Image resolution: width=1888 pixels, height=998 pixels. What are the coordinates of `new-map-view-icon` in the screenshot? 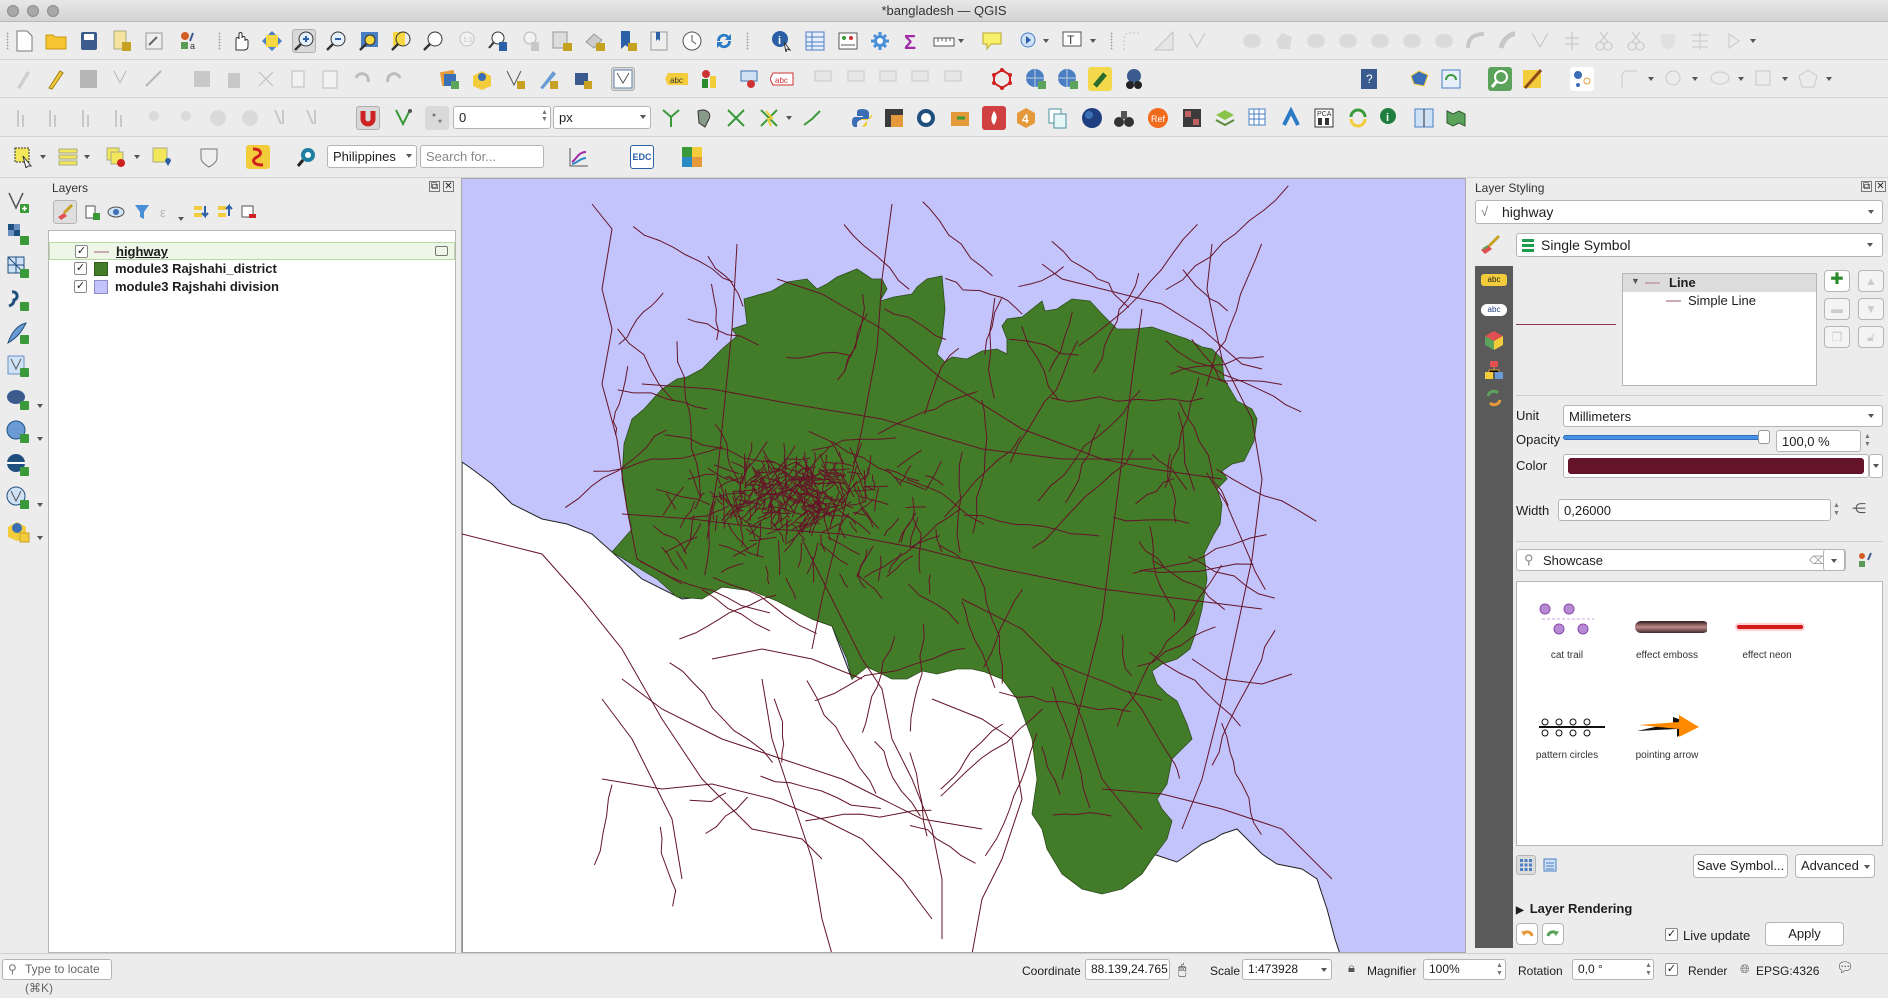 It's located at (562, 41).